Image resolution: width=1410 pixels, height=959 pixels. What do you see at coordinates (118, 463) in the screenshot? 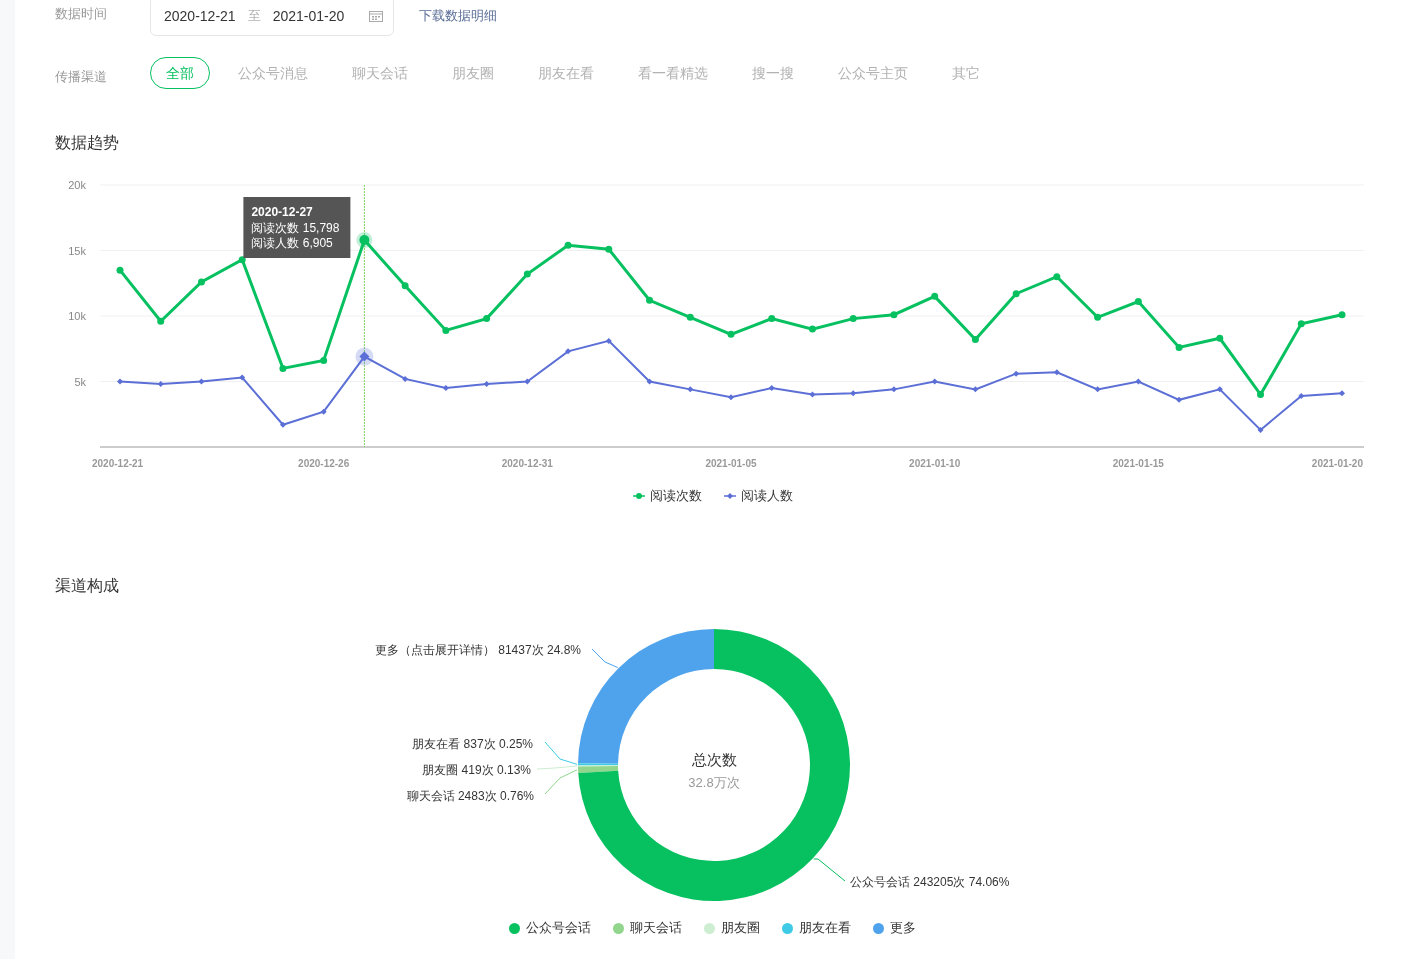
I see `axis-label: 2020-12-21` at bounding box center [118, 463].